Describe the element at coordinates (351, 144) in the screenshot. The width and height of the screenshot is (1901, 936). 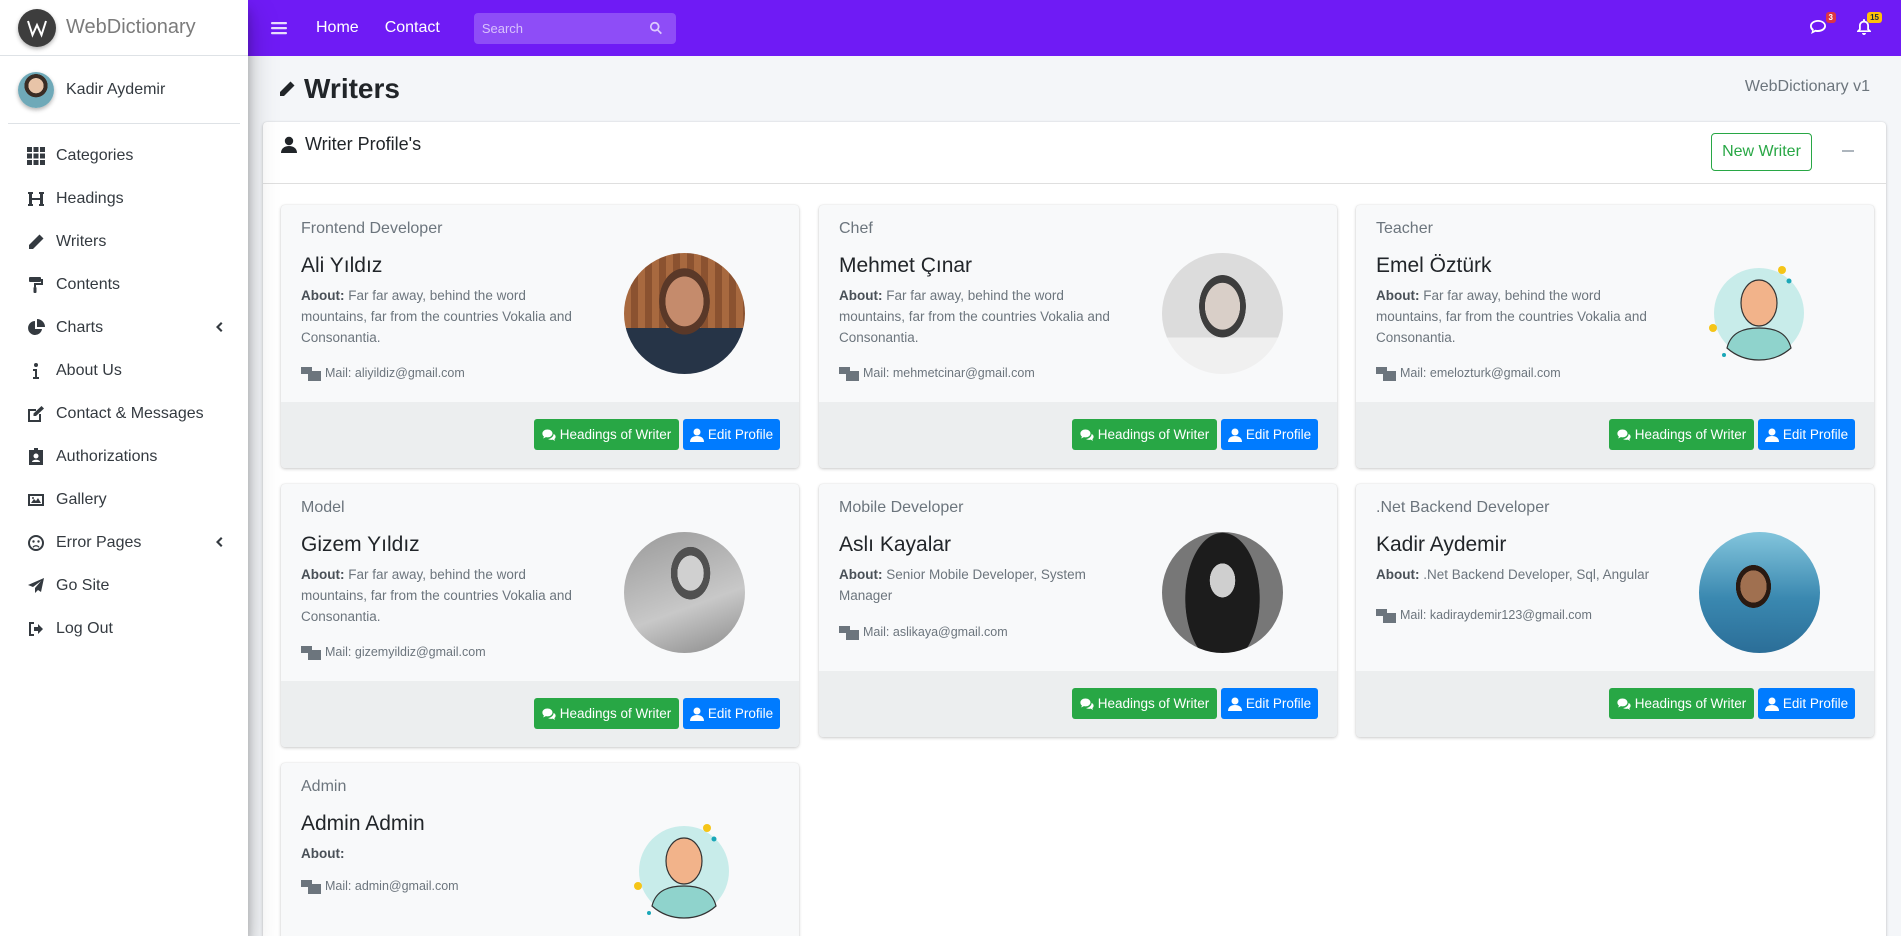
I see `card-title: Writer Profile's` at that location.